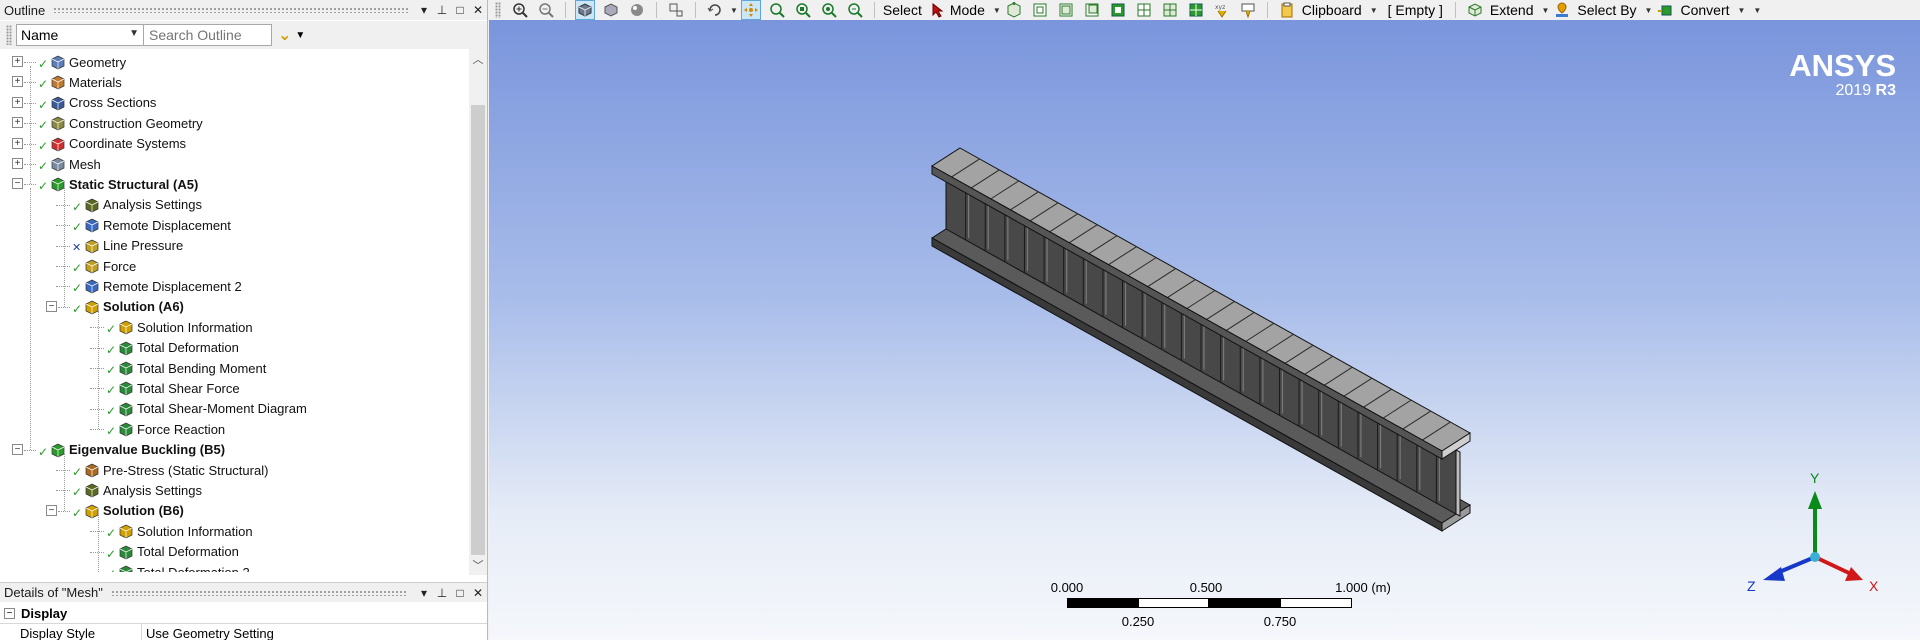  I want to click on clipboard-dropdown: Clipboard, so click(1332, 10).